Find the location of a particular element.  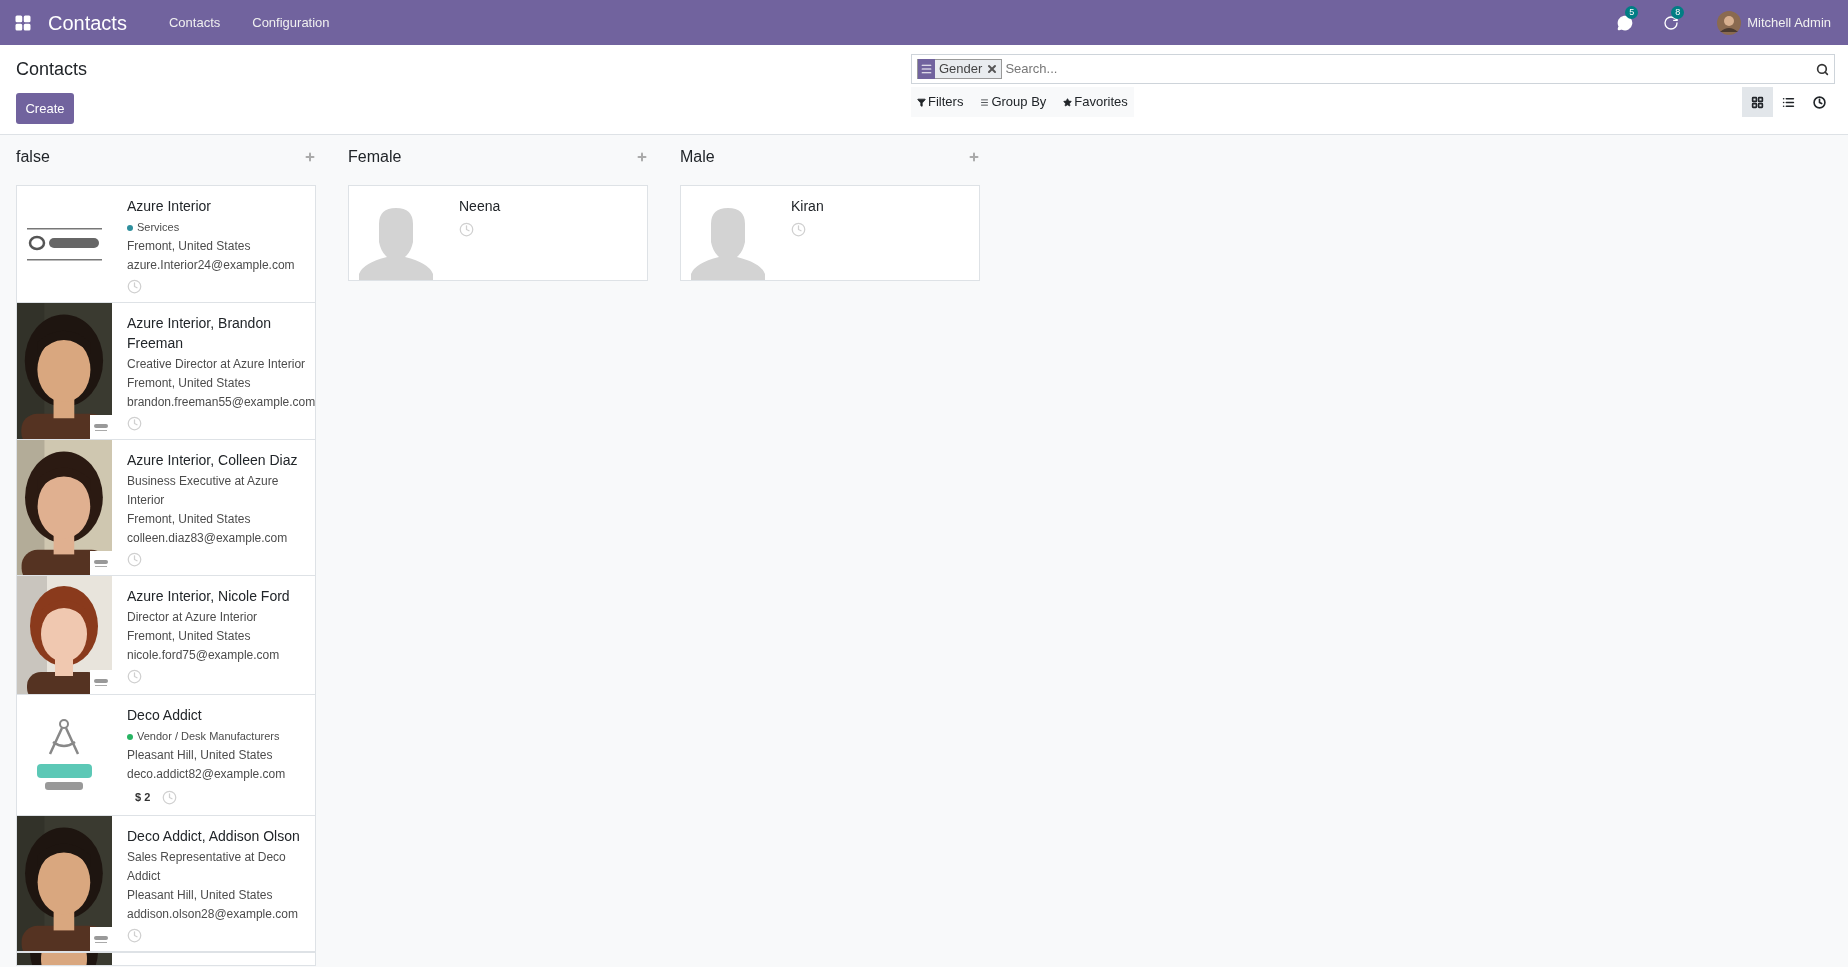

kanban-card: Deco Addict Vendor / Desk Manufacturers Pleasant Hill, United States deco.addict82@example.com $ 2 is located at coordinates (166, 755).